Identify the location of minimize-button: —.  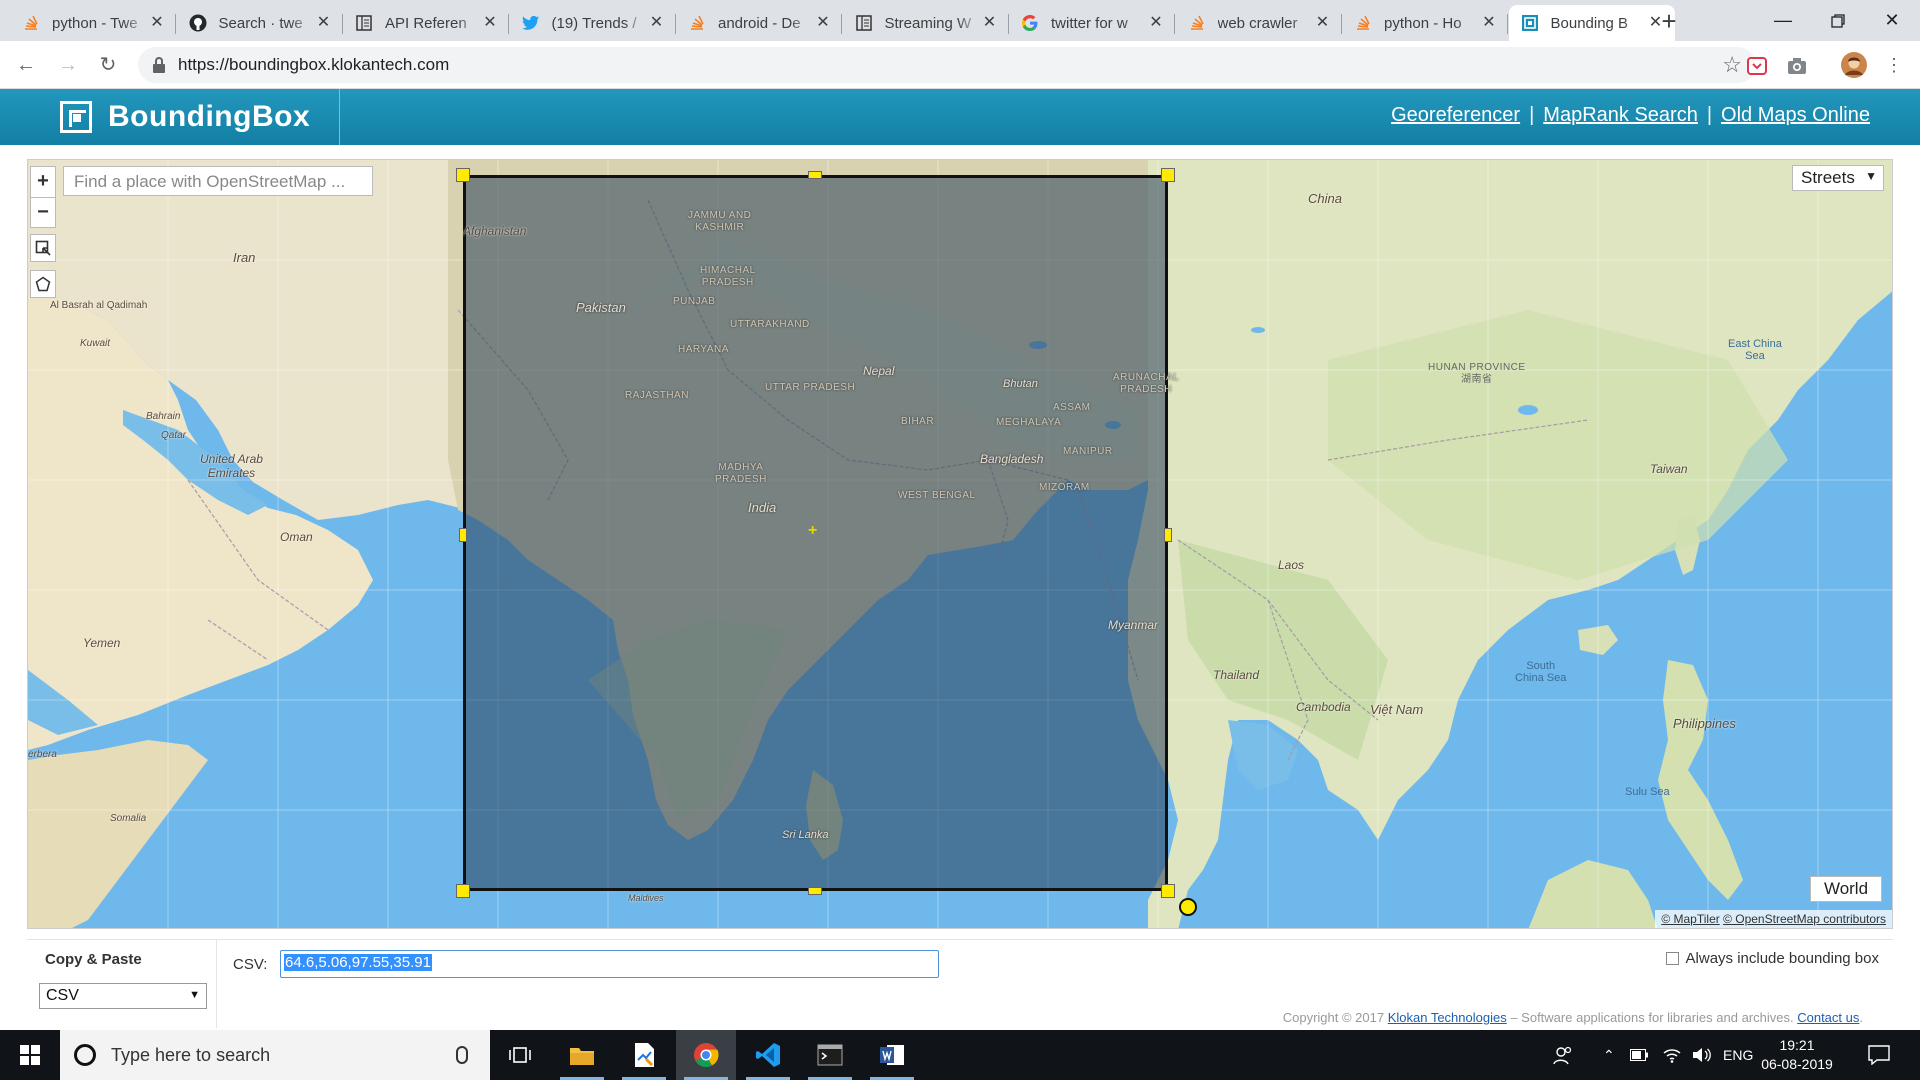
(1783, 20).